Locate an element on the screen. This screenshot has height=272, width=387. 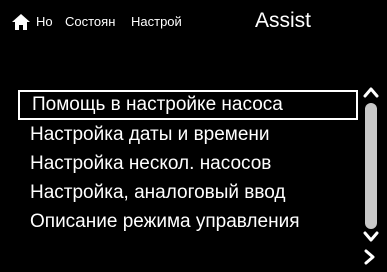
home-icon is located at coordinates (21, 22).